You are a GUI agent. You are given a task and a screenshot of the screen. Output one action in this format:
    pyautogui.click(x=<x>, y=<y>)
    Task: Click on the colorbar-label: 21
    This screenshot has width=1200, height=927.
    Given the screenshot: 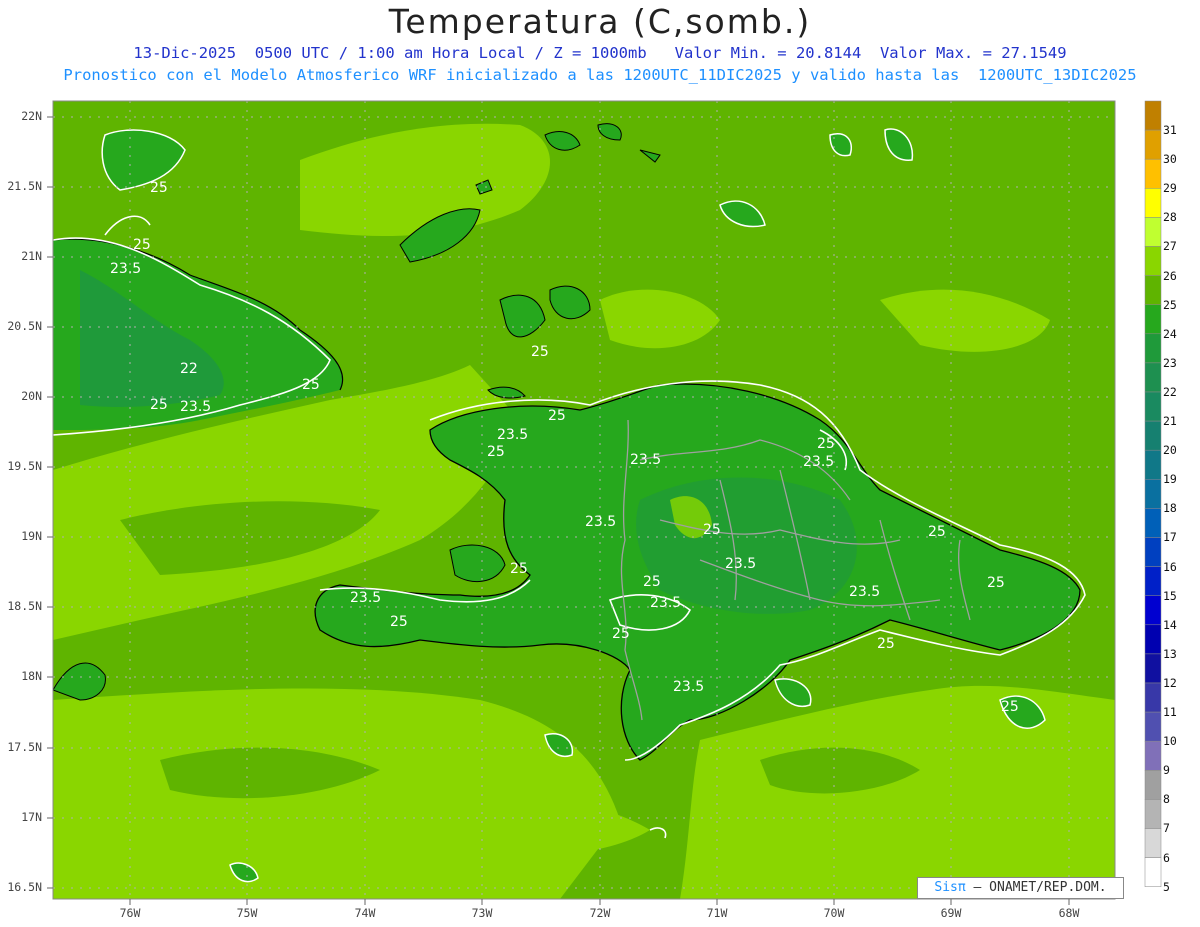 What is the action you would take?
    pyautogui.click(x=1170, y=421)
    